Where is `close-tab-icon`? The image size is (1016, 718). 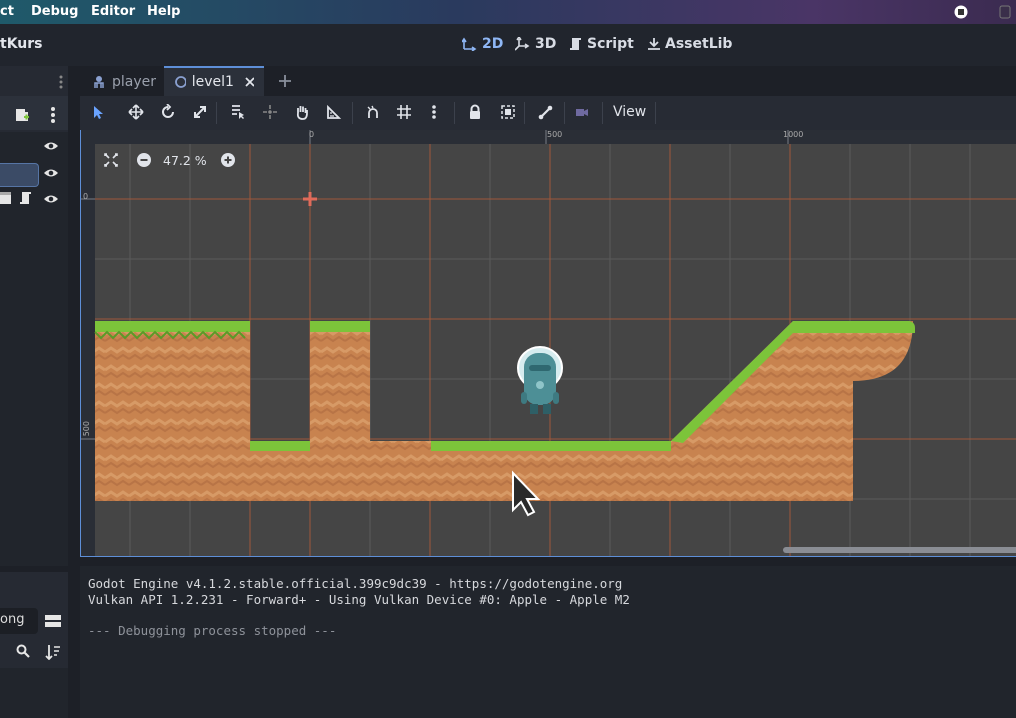 close-tab-icon is located at coordinates (249, 82).